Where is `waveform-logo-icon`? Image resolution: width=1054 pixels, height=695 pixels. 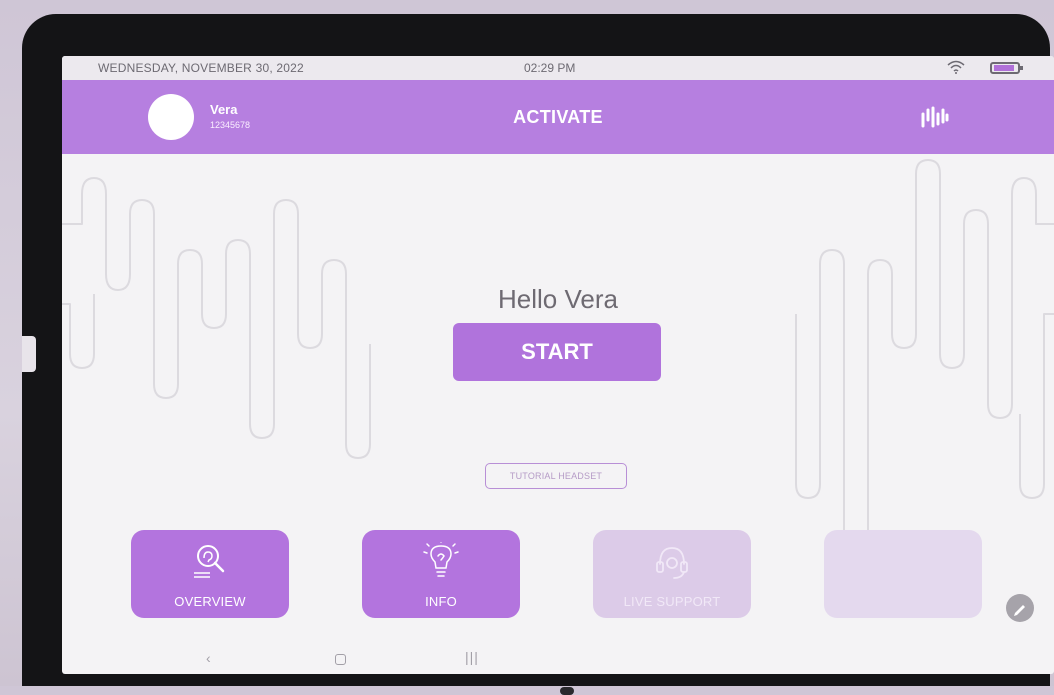 waveform-logo-icon is located at coordinates (935, 119).